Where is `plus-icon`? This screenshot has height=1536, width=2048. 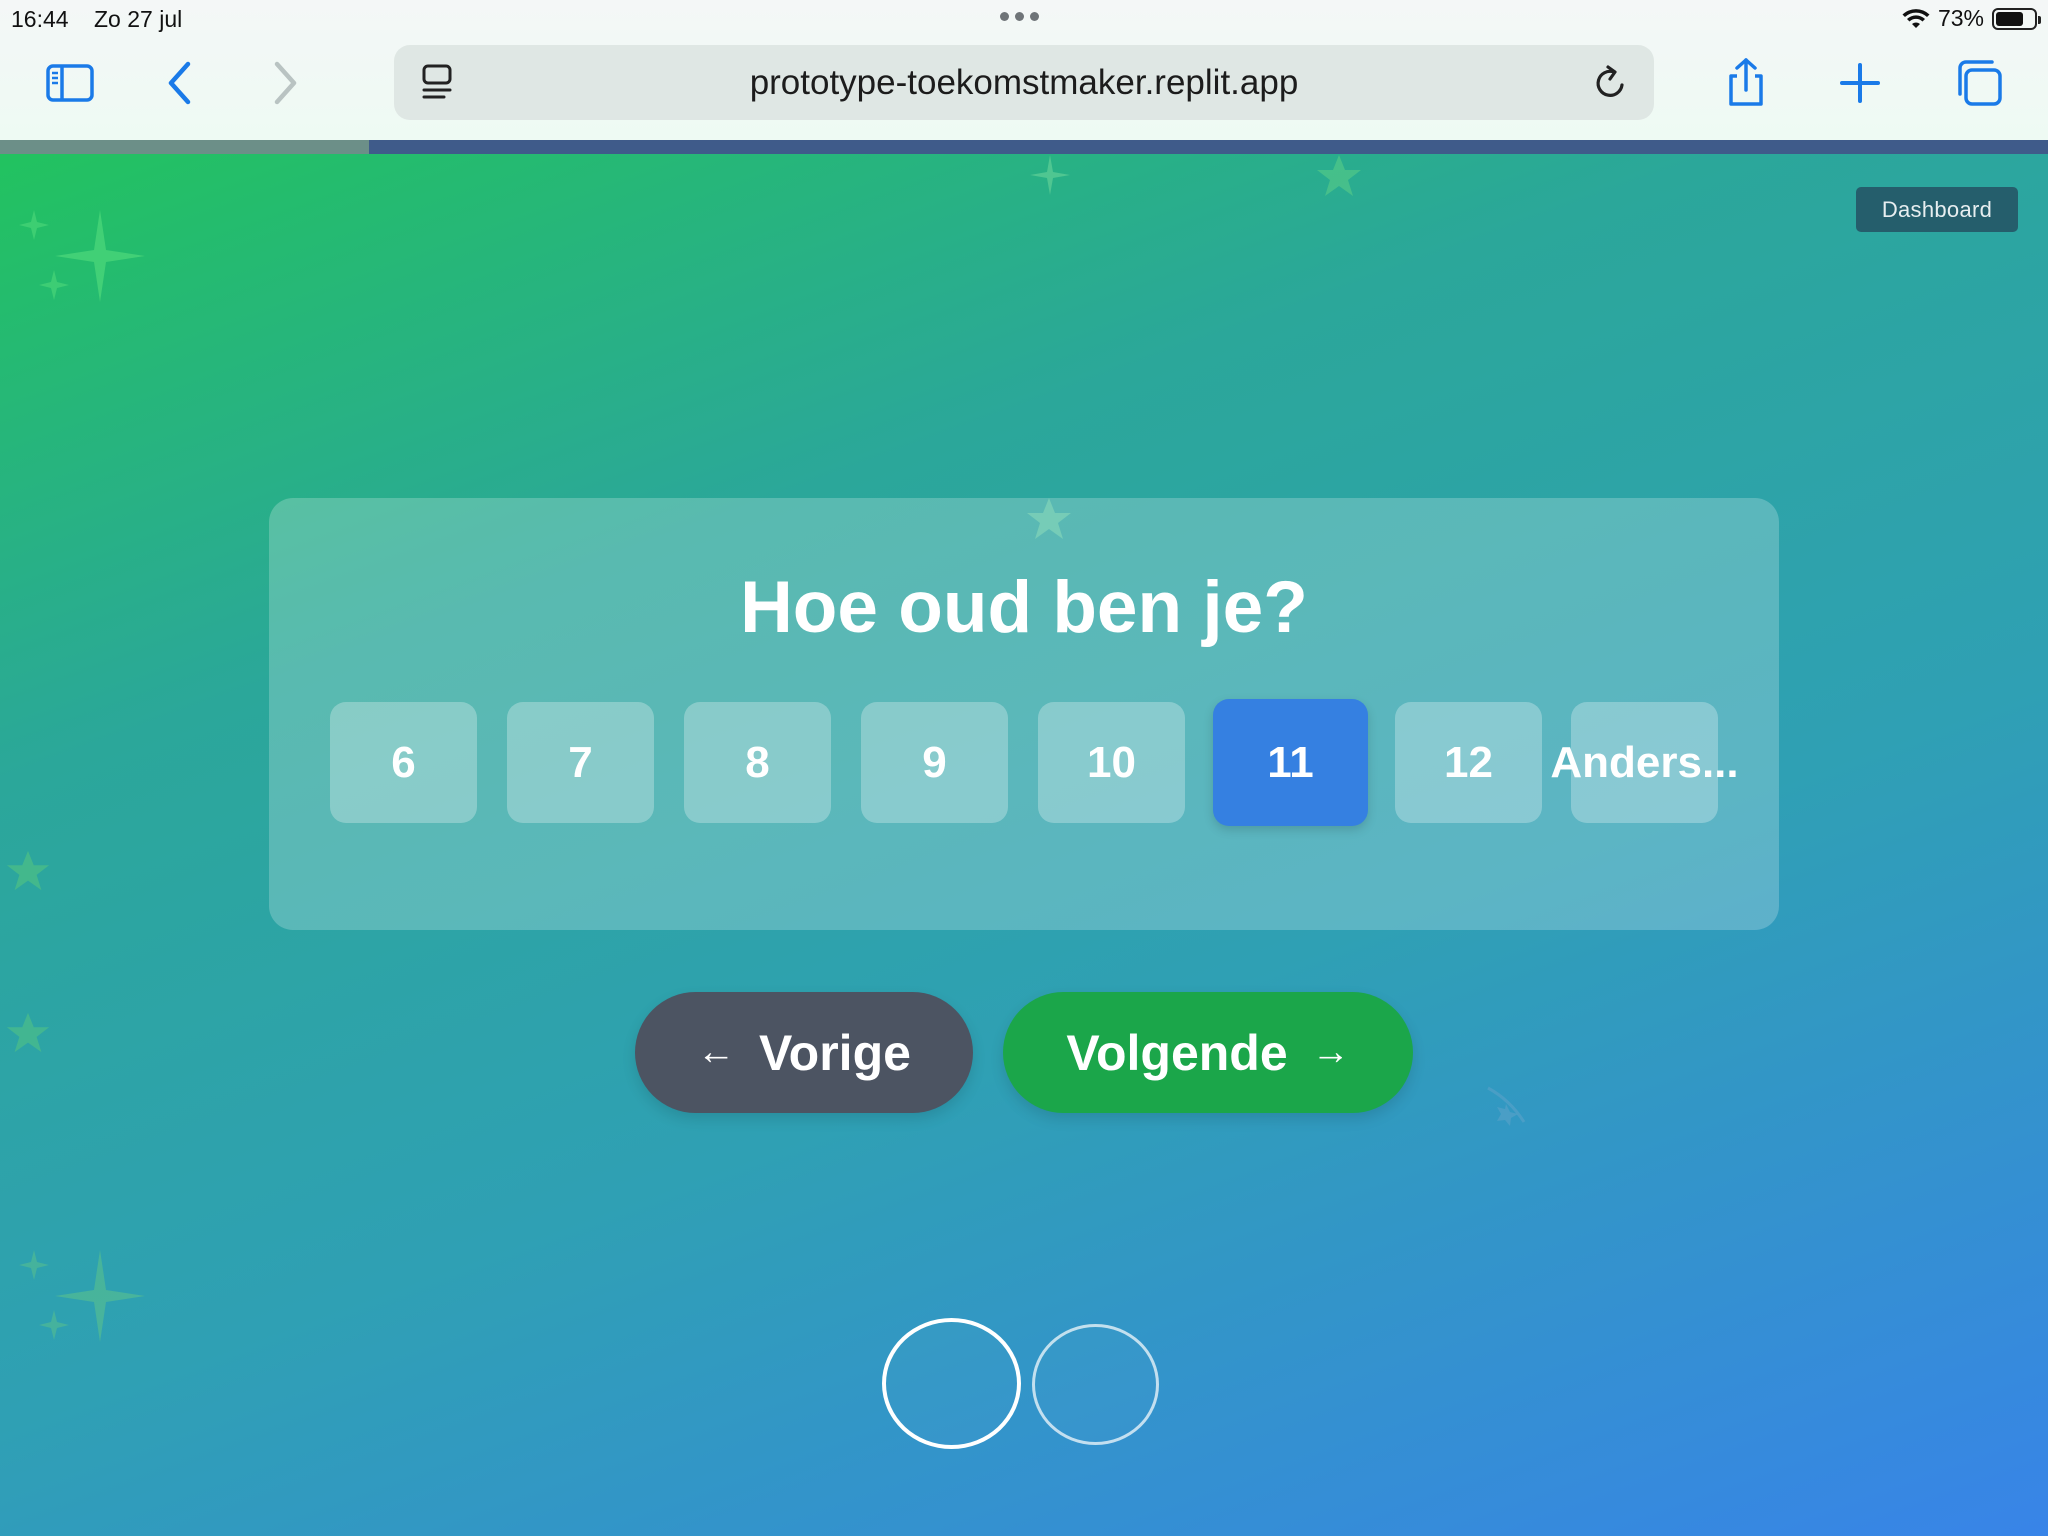
plus-icon is located at coordinates (1860, 83).